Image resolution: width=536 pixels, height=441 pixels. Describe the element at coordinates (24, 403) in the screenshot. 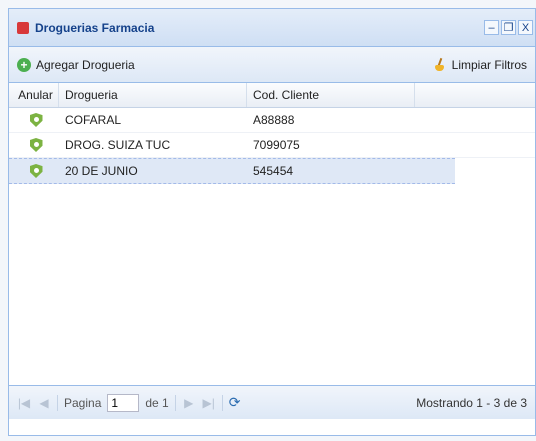

I see `first-page-icon: |◀` at that location.